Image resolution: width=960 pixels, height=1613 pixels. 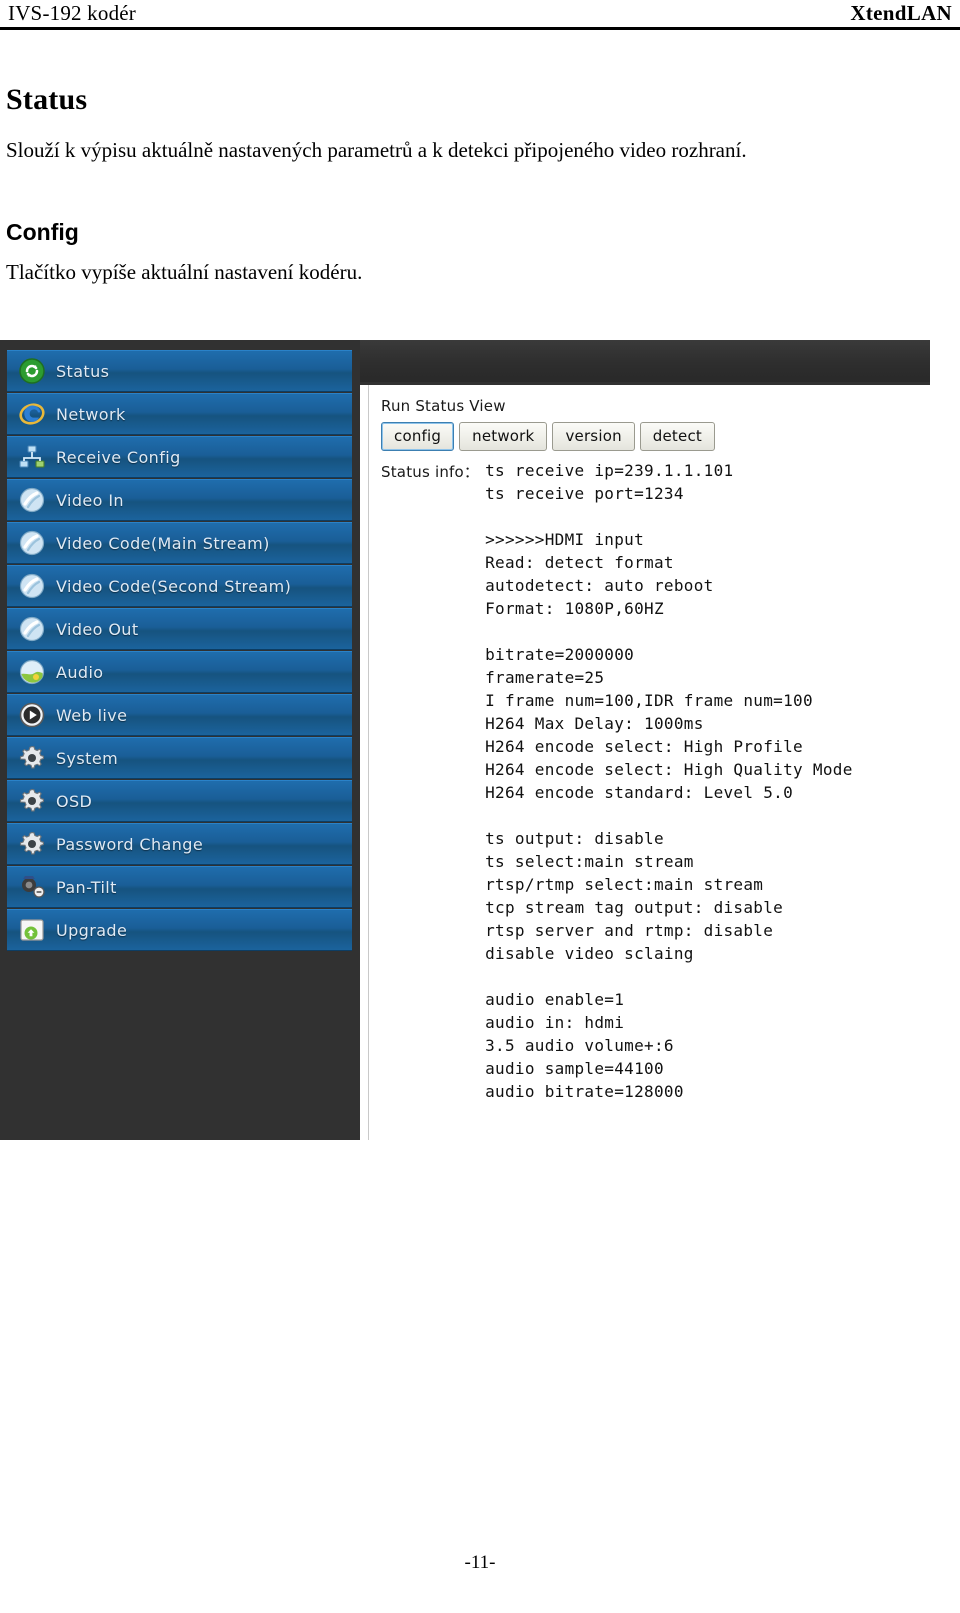 I want to click on sidebar-item-network: Network, so click(x=179, y=414).